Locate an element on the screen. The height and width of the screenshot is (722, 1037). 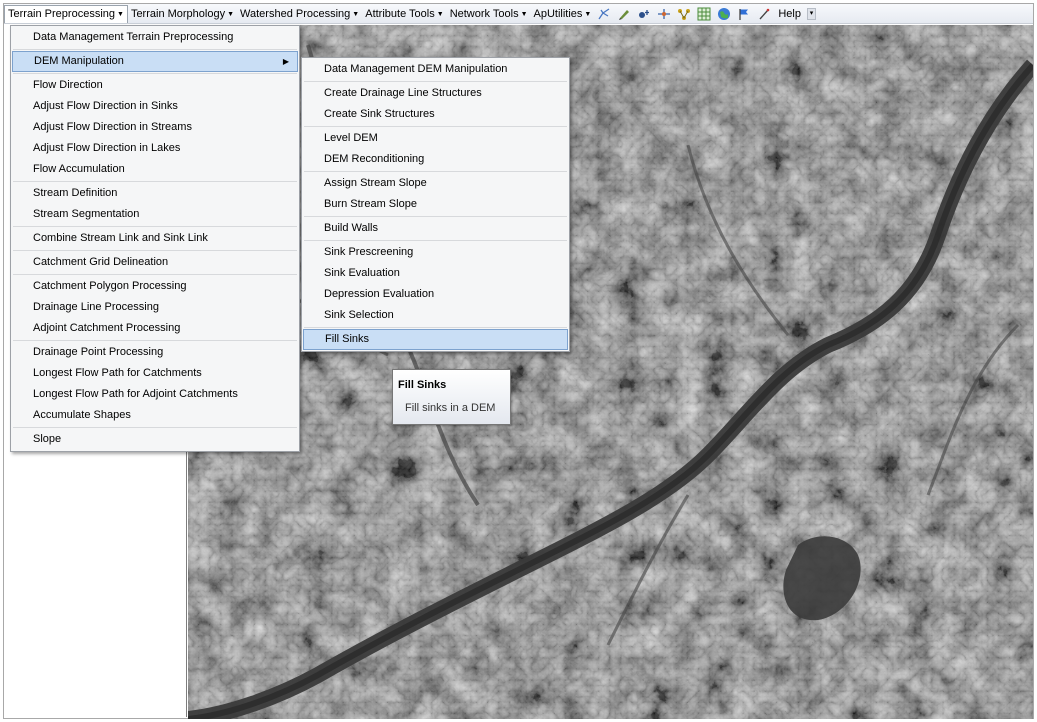
menu-item-adjust-flow-direction-in-lakes: Adjust Flow Direction in Lakes is located at coordinates (155, 148).